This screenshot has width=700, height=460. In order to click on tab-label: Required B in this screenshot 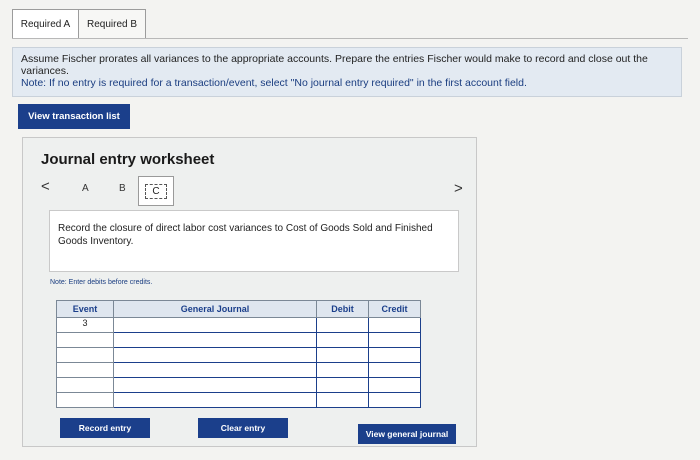, I will do `click(112, 24)`.